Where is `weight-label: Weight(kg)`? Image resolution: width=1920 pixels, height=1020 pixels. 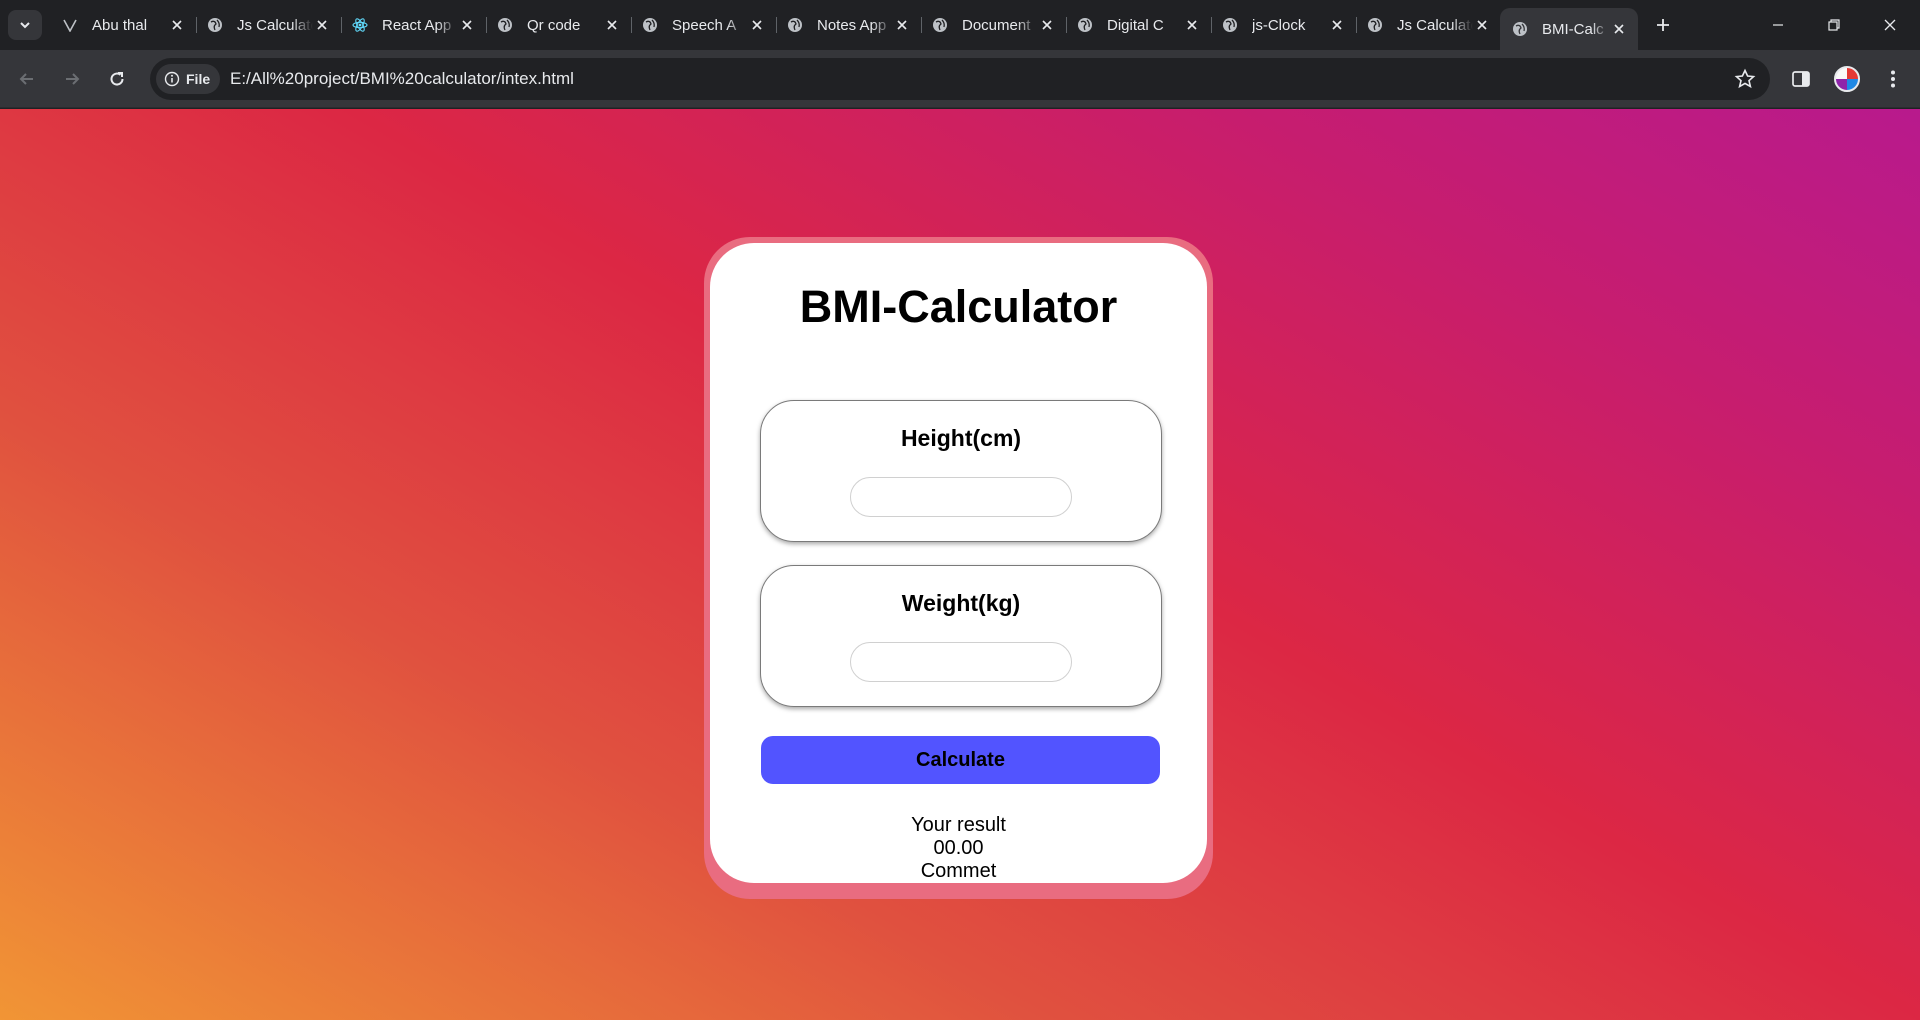 weight-label: Weight(kg) is located at coordinates (961, 603).